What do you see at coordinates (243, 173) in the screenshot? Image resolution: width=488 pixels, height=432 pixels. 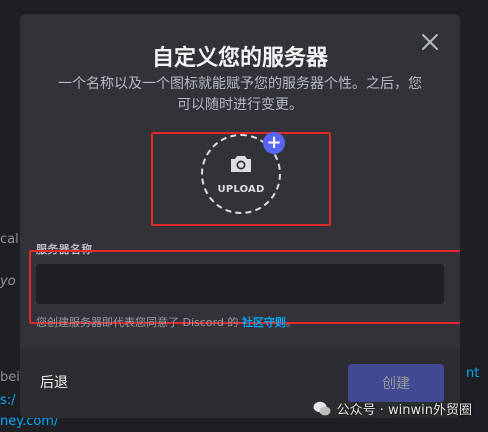 I see `upload-icon-button: UPLOAD +` at bounding box center [243, 173].